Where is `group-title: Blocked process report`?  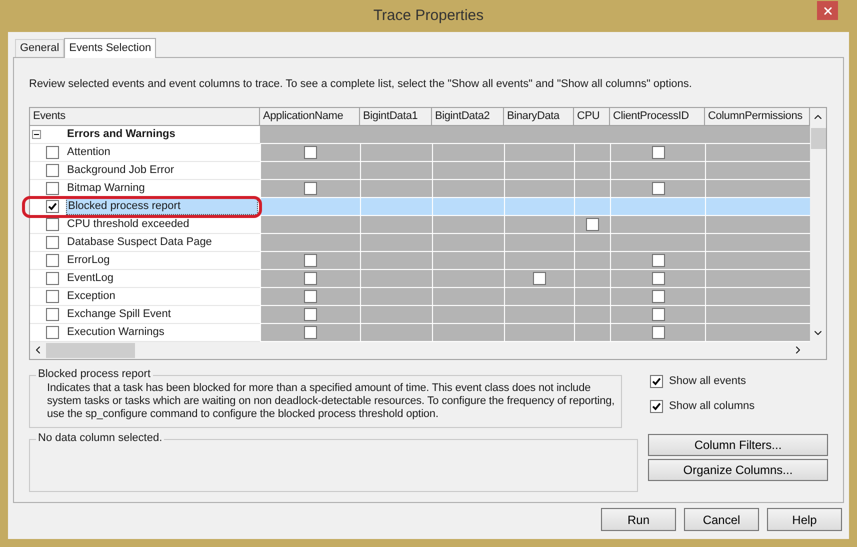
group-title: Blocked process report is located at coordinates (94, 374).